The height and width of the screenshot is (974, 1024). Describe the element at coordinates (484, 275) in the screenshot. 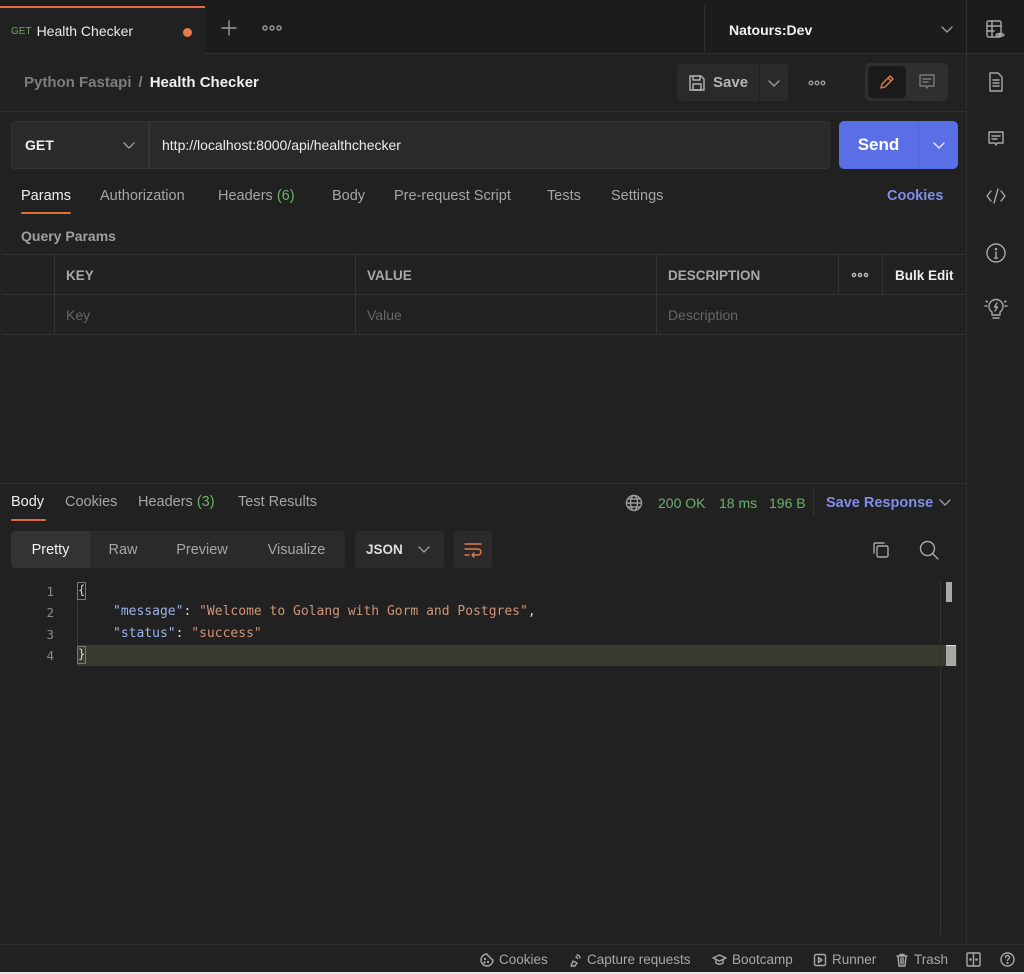

I see `table-header-row: KEY VALUE DESCRIPTION Bulk Edit` at that location.